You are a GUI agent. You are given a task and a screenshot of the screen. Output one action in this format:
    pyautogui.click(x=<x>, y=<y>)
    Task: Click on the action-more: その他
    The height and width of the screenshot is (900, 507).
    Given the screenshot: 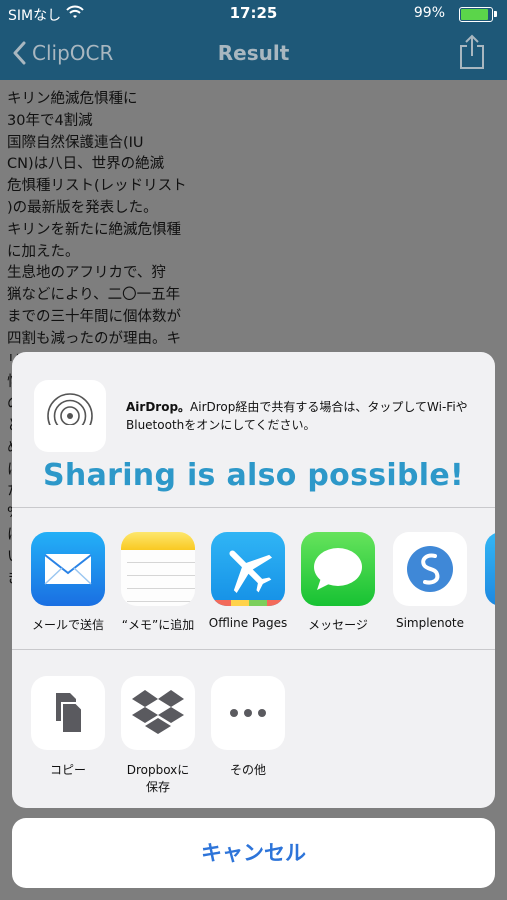 What is the action you would take?
    pyautogui.click(x=248, y=727)
    